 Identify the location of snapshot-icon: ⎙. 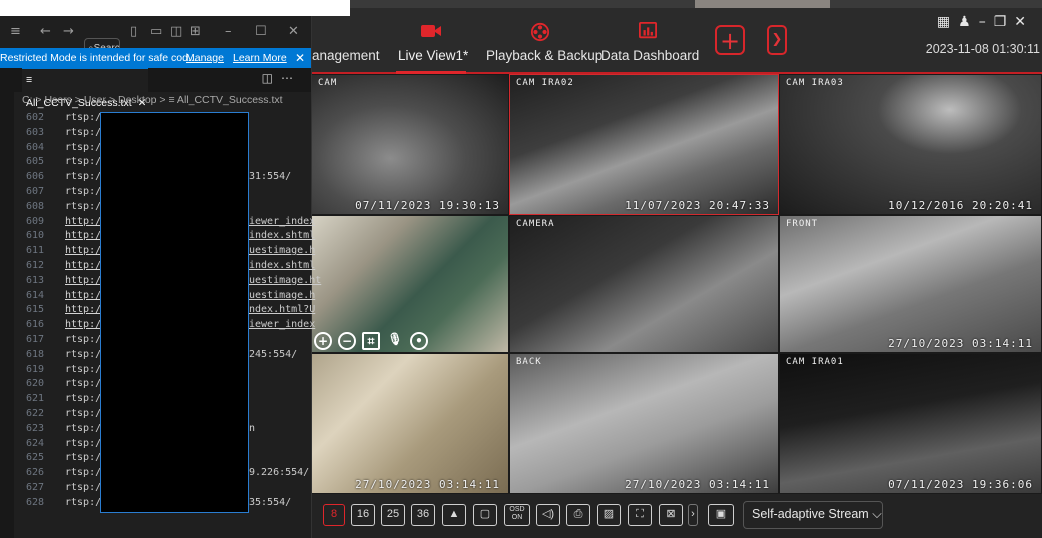
(578, 515).